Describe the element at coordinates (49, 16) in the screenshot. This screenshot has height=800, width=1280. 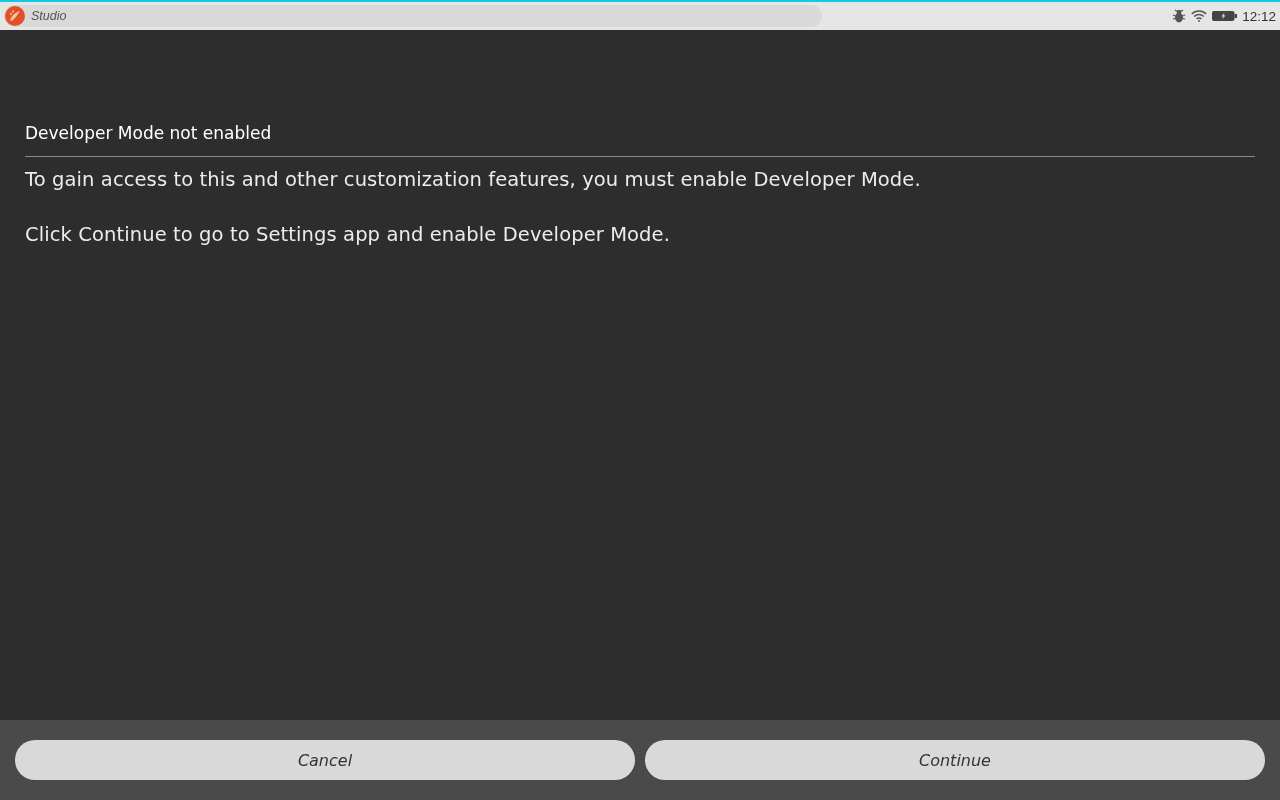
I see `app-title: Studio` at that location.